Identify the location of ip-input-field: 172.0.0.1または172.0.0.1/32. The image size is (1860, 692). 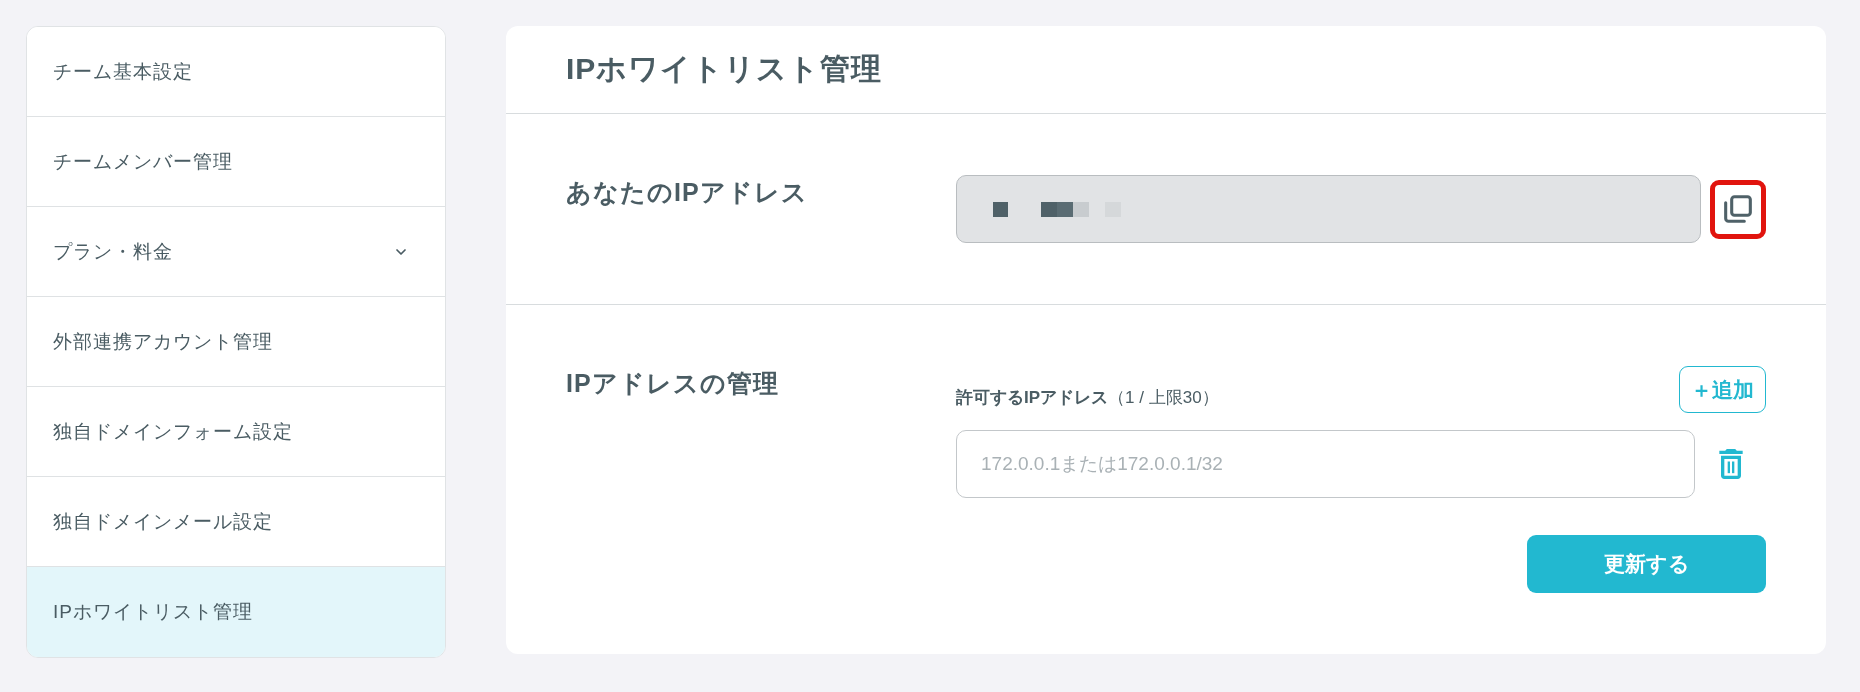
(1325, 464).